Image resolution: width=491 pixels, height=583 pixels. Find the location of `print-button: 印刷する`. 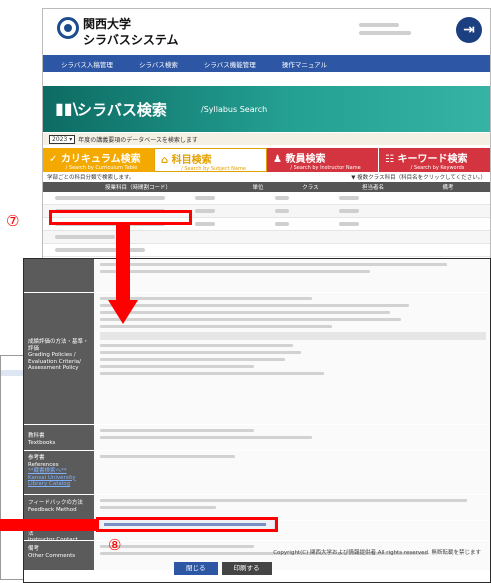

print-button: 印刷する is located at coordinates (246, 568).